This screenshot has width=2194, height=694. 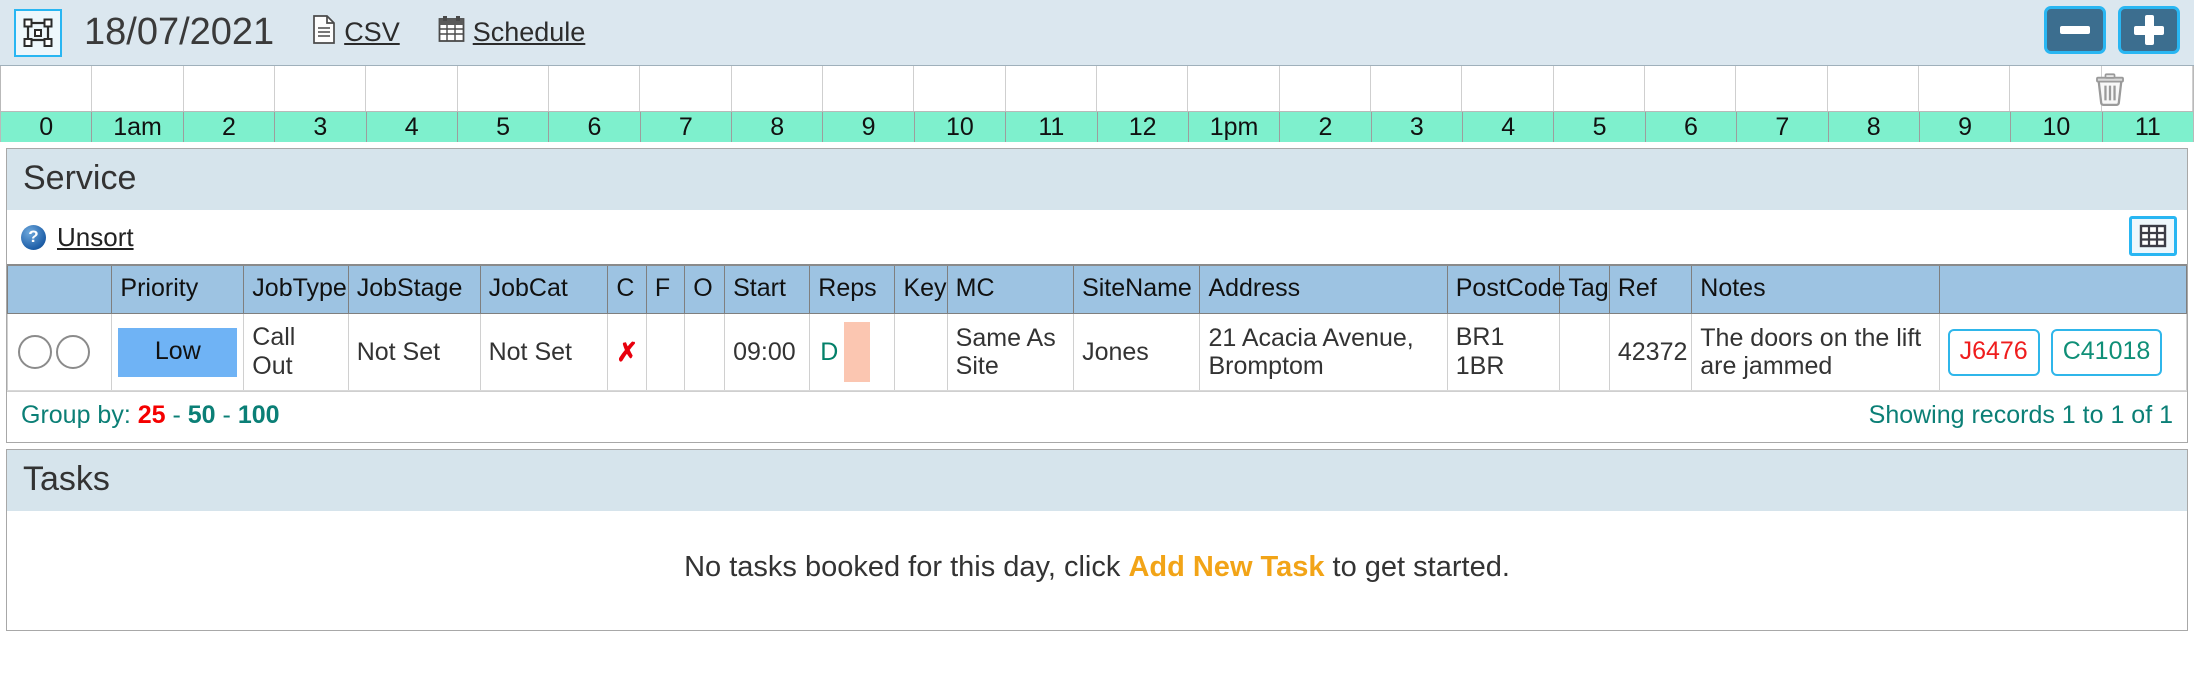 I want to click on cell-c: ✗, so click(x=627, y=352).